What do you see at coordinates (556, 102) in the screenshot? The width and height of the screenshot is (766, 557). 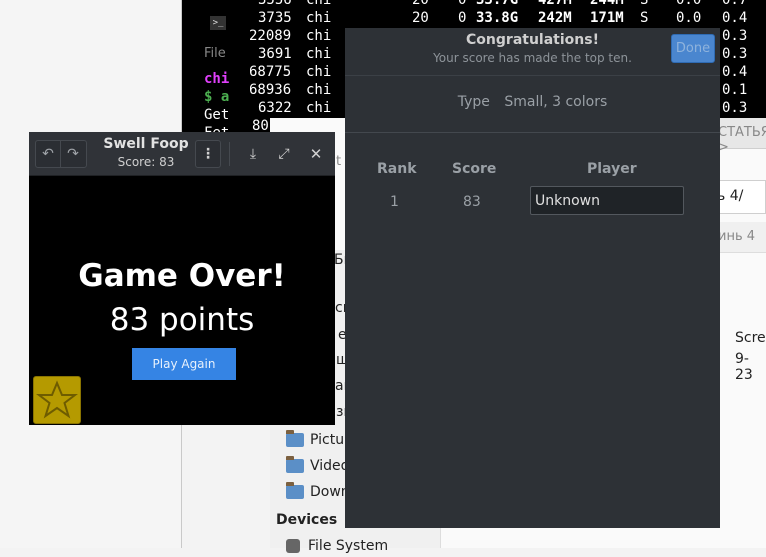 I see `type-value: Small, 3 colors` at bounding box center [556, 102].